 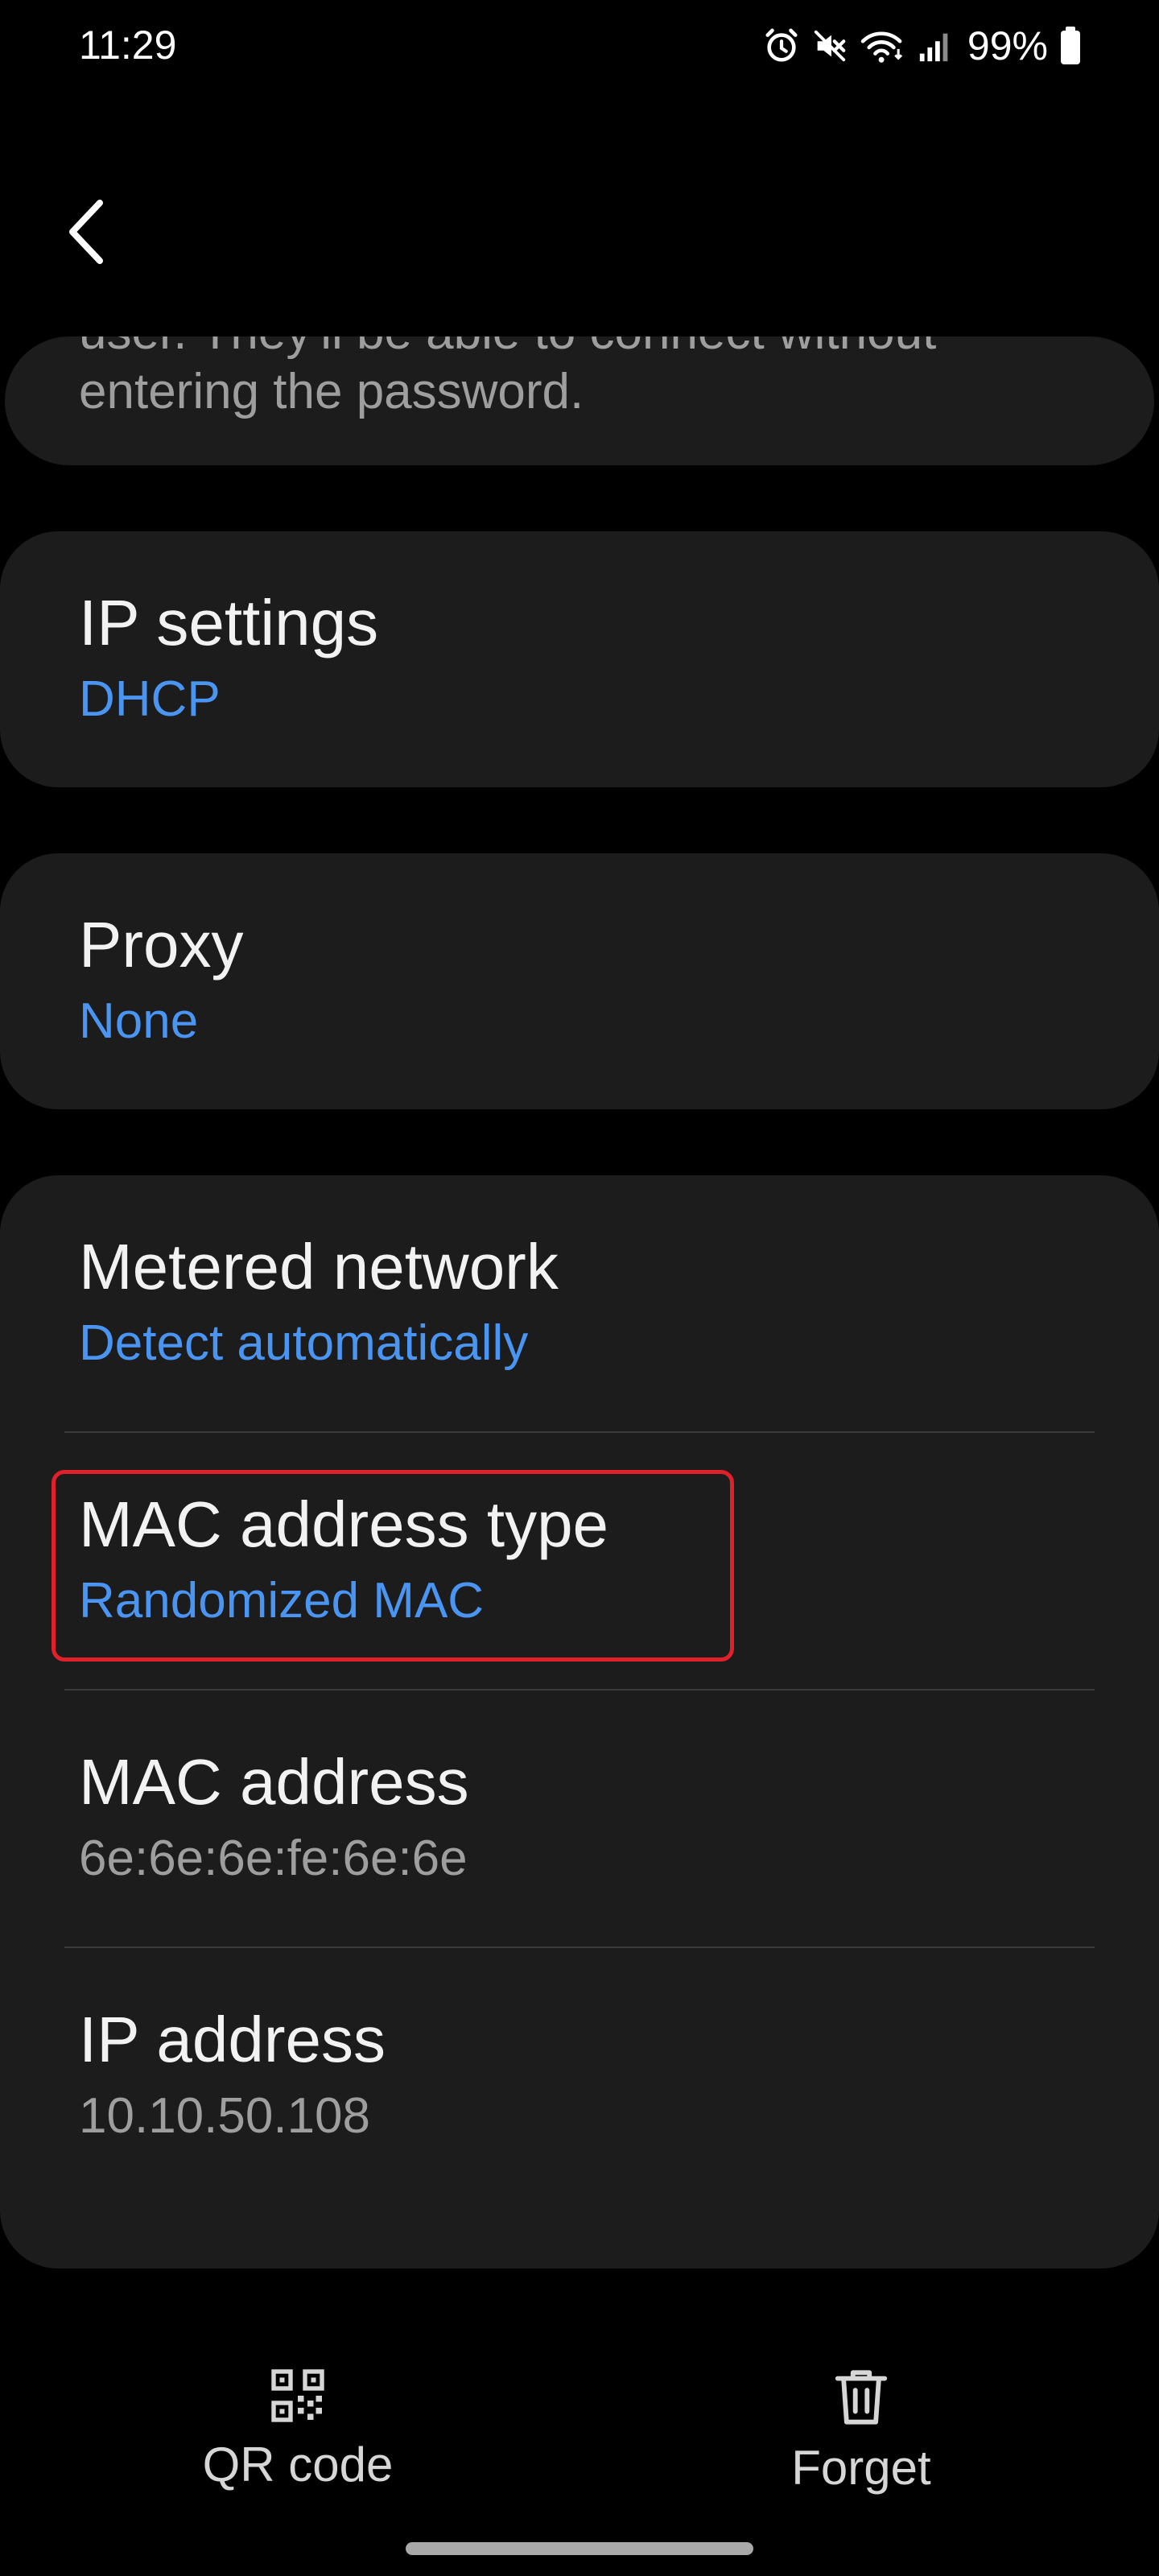 I want to click on back-button, so click(x=102, y=232).